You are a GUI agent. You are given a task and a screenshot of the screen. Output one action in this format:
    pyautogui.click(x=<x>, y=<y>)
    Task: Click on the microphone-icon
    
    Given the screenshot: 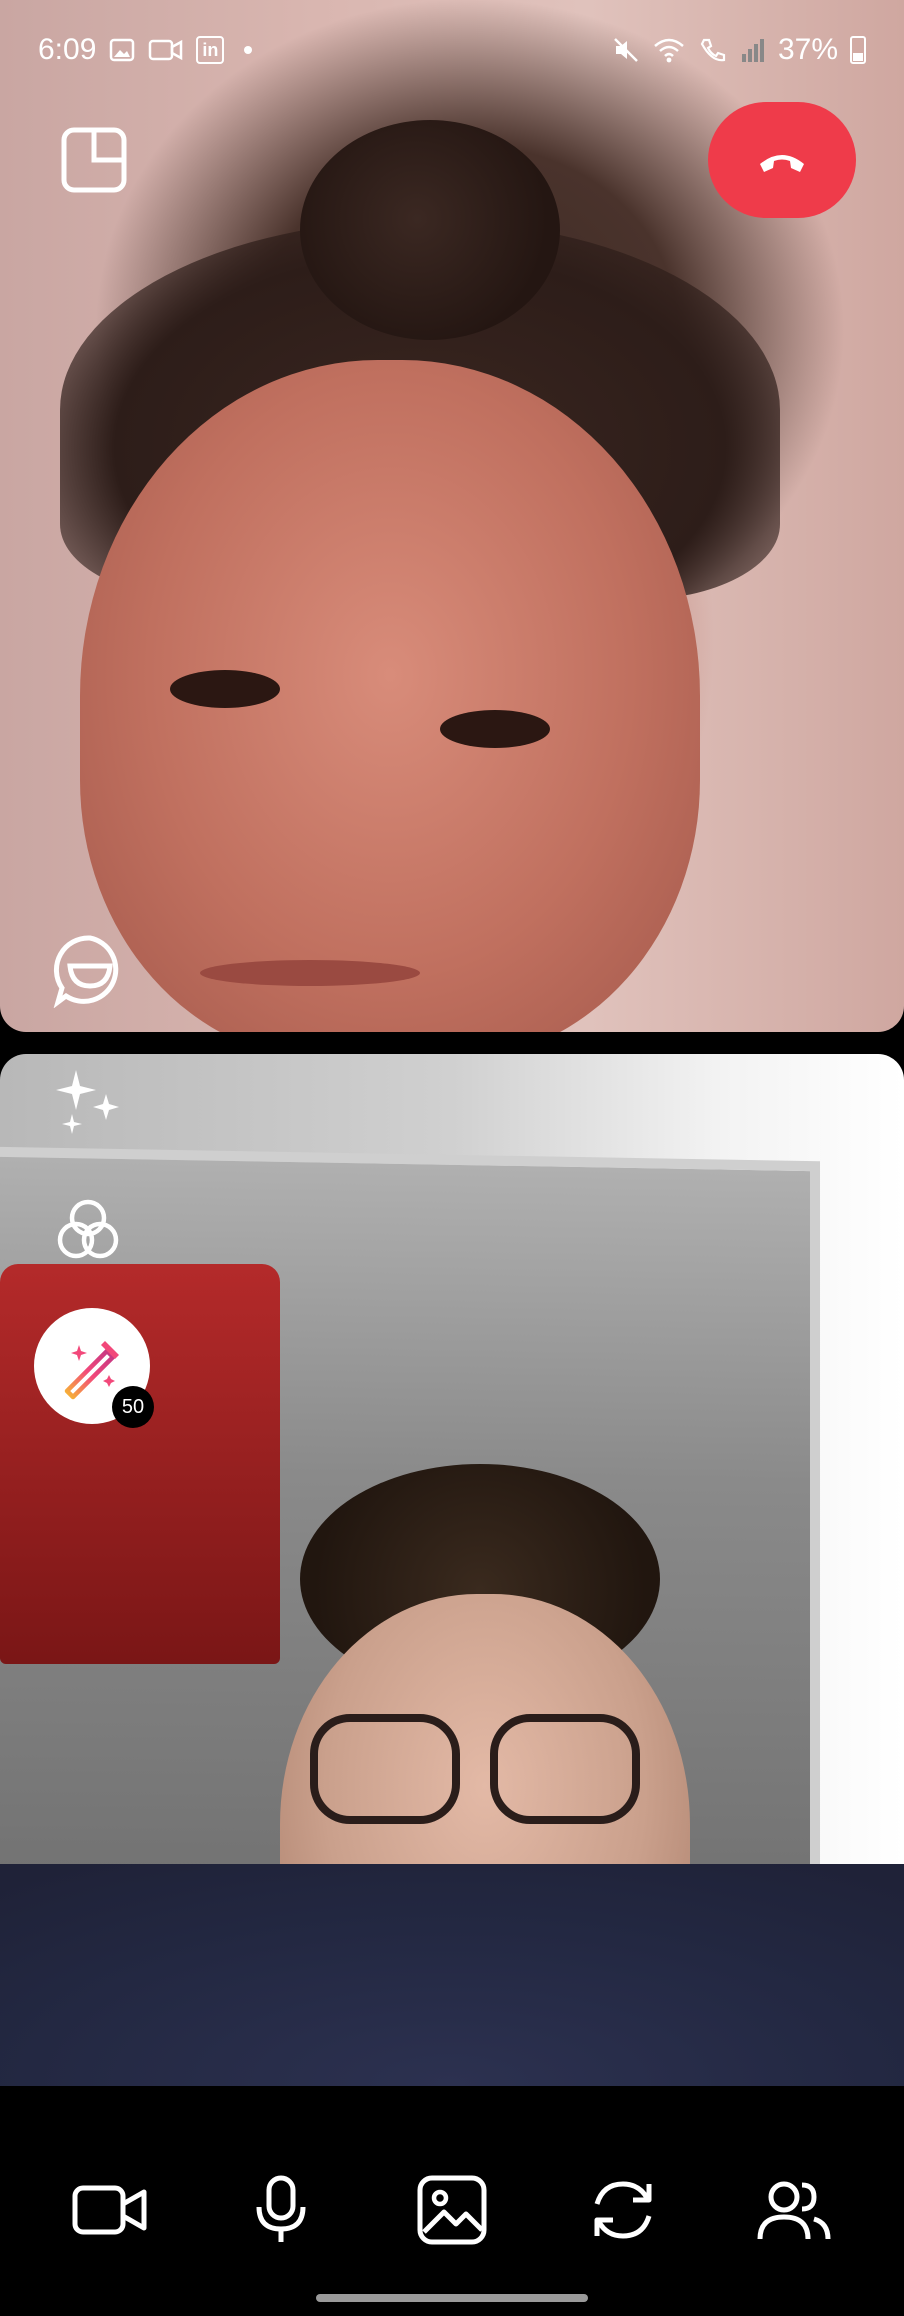 What is the action you would take?
    pyautogui.click(x=281, y=2210)
    